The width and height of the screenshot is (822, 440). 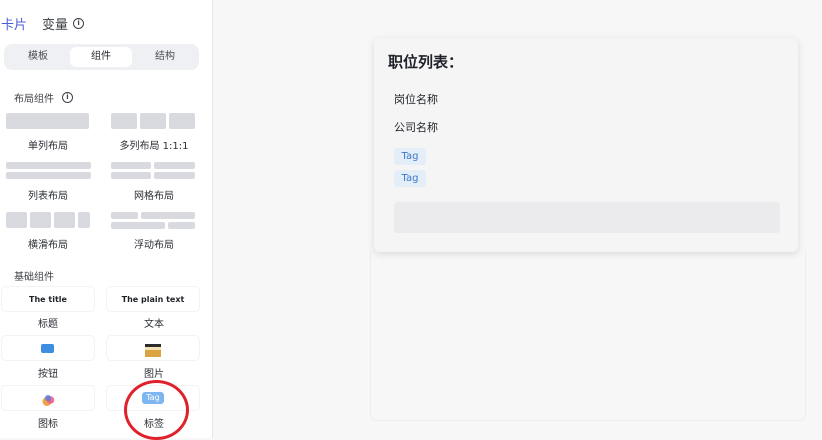 What do you see at coordinates (156, 410) in the screenshot?
I see `highlight-circle` at bounding box center [156, 410].